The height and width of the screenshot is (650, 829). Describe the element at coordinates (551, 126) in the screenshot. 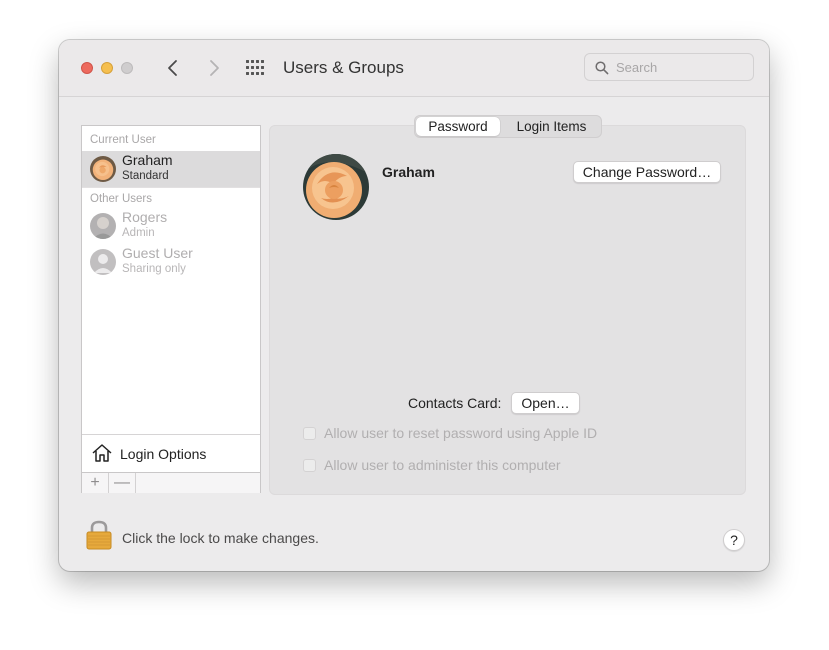

I see `tab-login-items: Login Items` at that location.